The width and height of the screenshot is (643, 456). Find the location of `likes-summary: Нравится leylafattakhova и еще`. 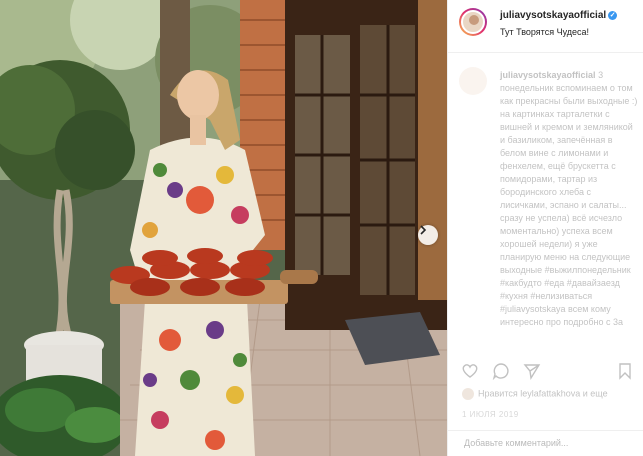

likes-summary: Нравится leylafattakhova и еще is located at coordinates (535, 394).